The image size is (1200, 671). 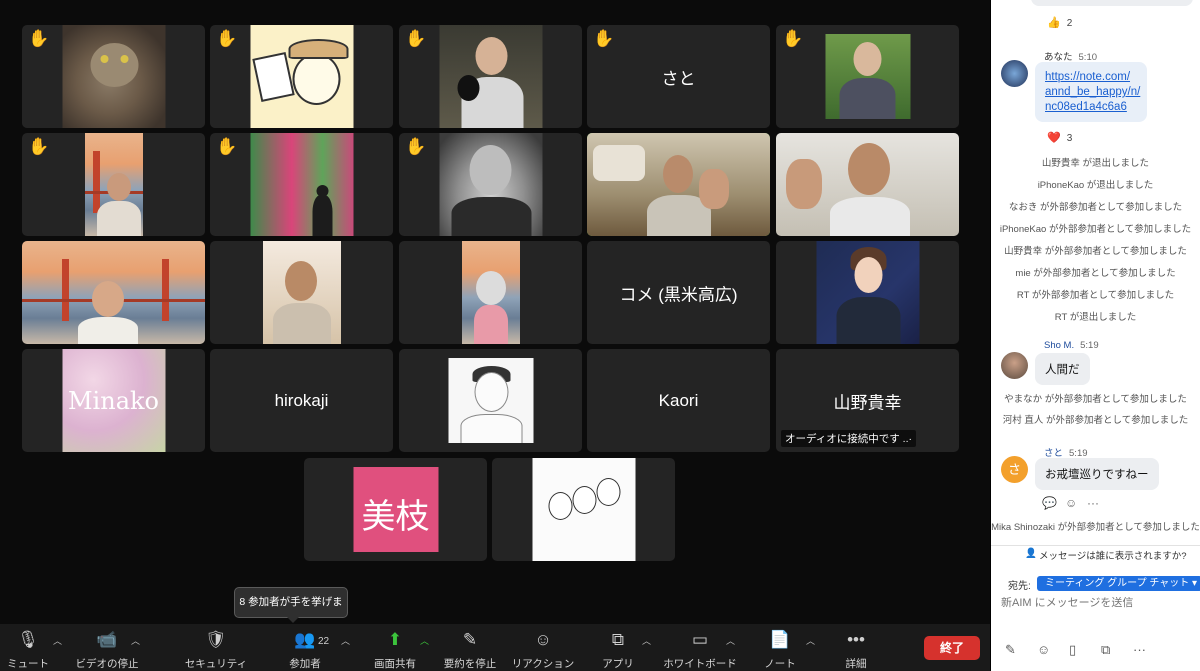 I want to click on stop-video-button: 📹 ビデオの停止, so click(x=107, y=647).